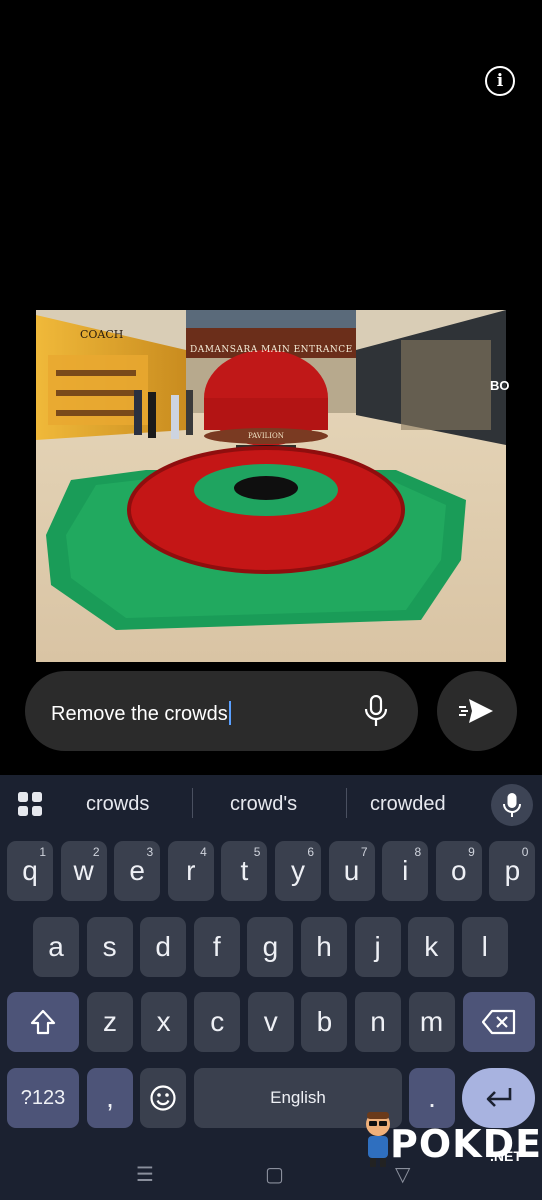  Describe the element at coordinates (377, 947) in the screenshot. I see `key-j: j` at that location.